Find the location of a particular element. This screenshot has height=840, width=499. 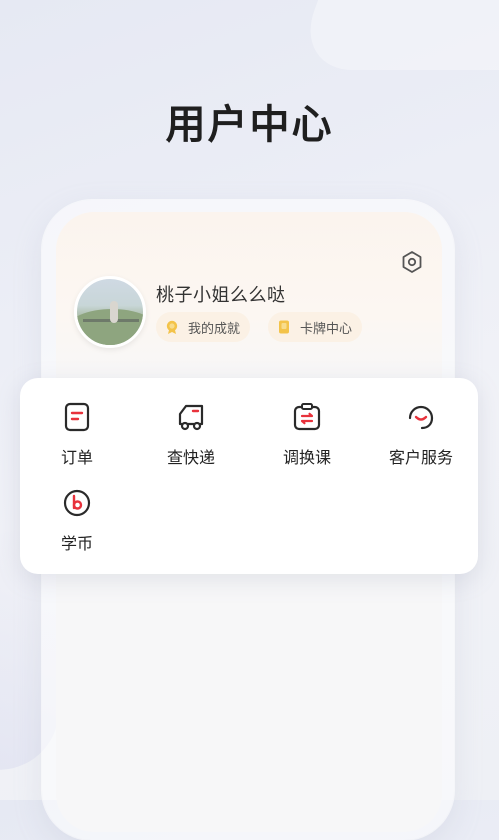

username: 桃子小姐么么哒 is located at coordinates (221, 295).